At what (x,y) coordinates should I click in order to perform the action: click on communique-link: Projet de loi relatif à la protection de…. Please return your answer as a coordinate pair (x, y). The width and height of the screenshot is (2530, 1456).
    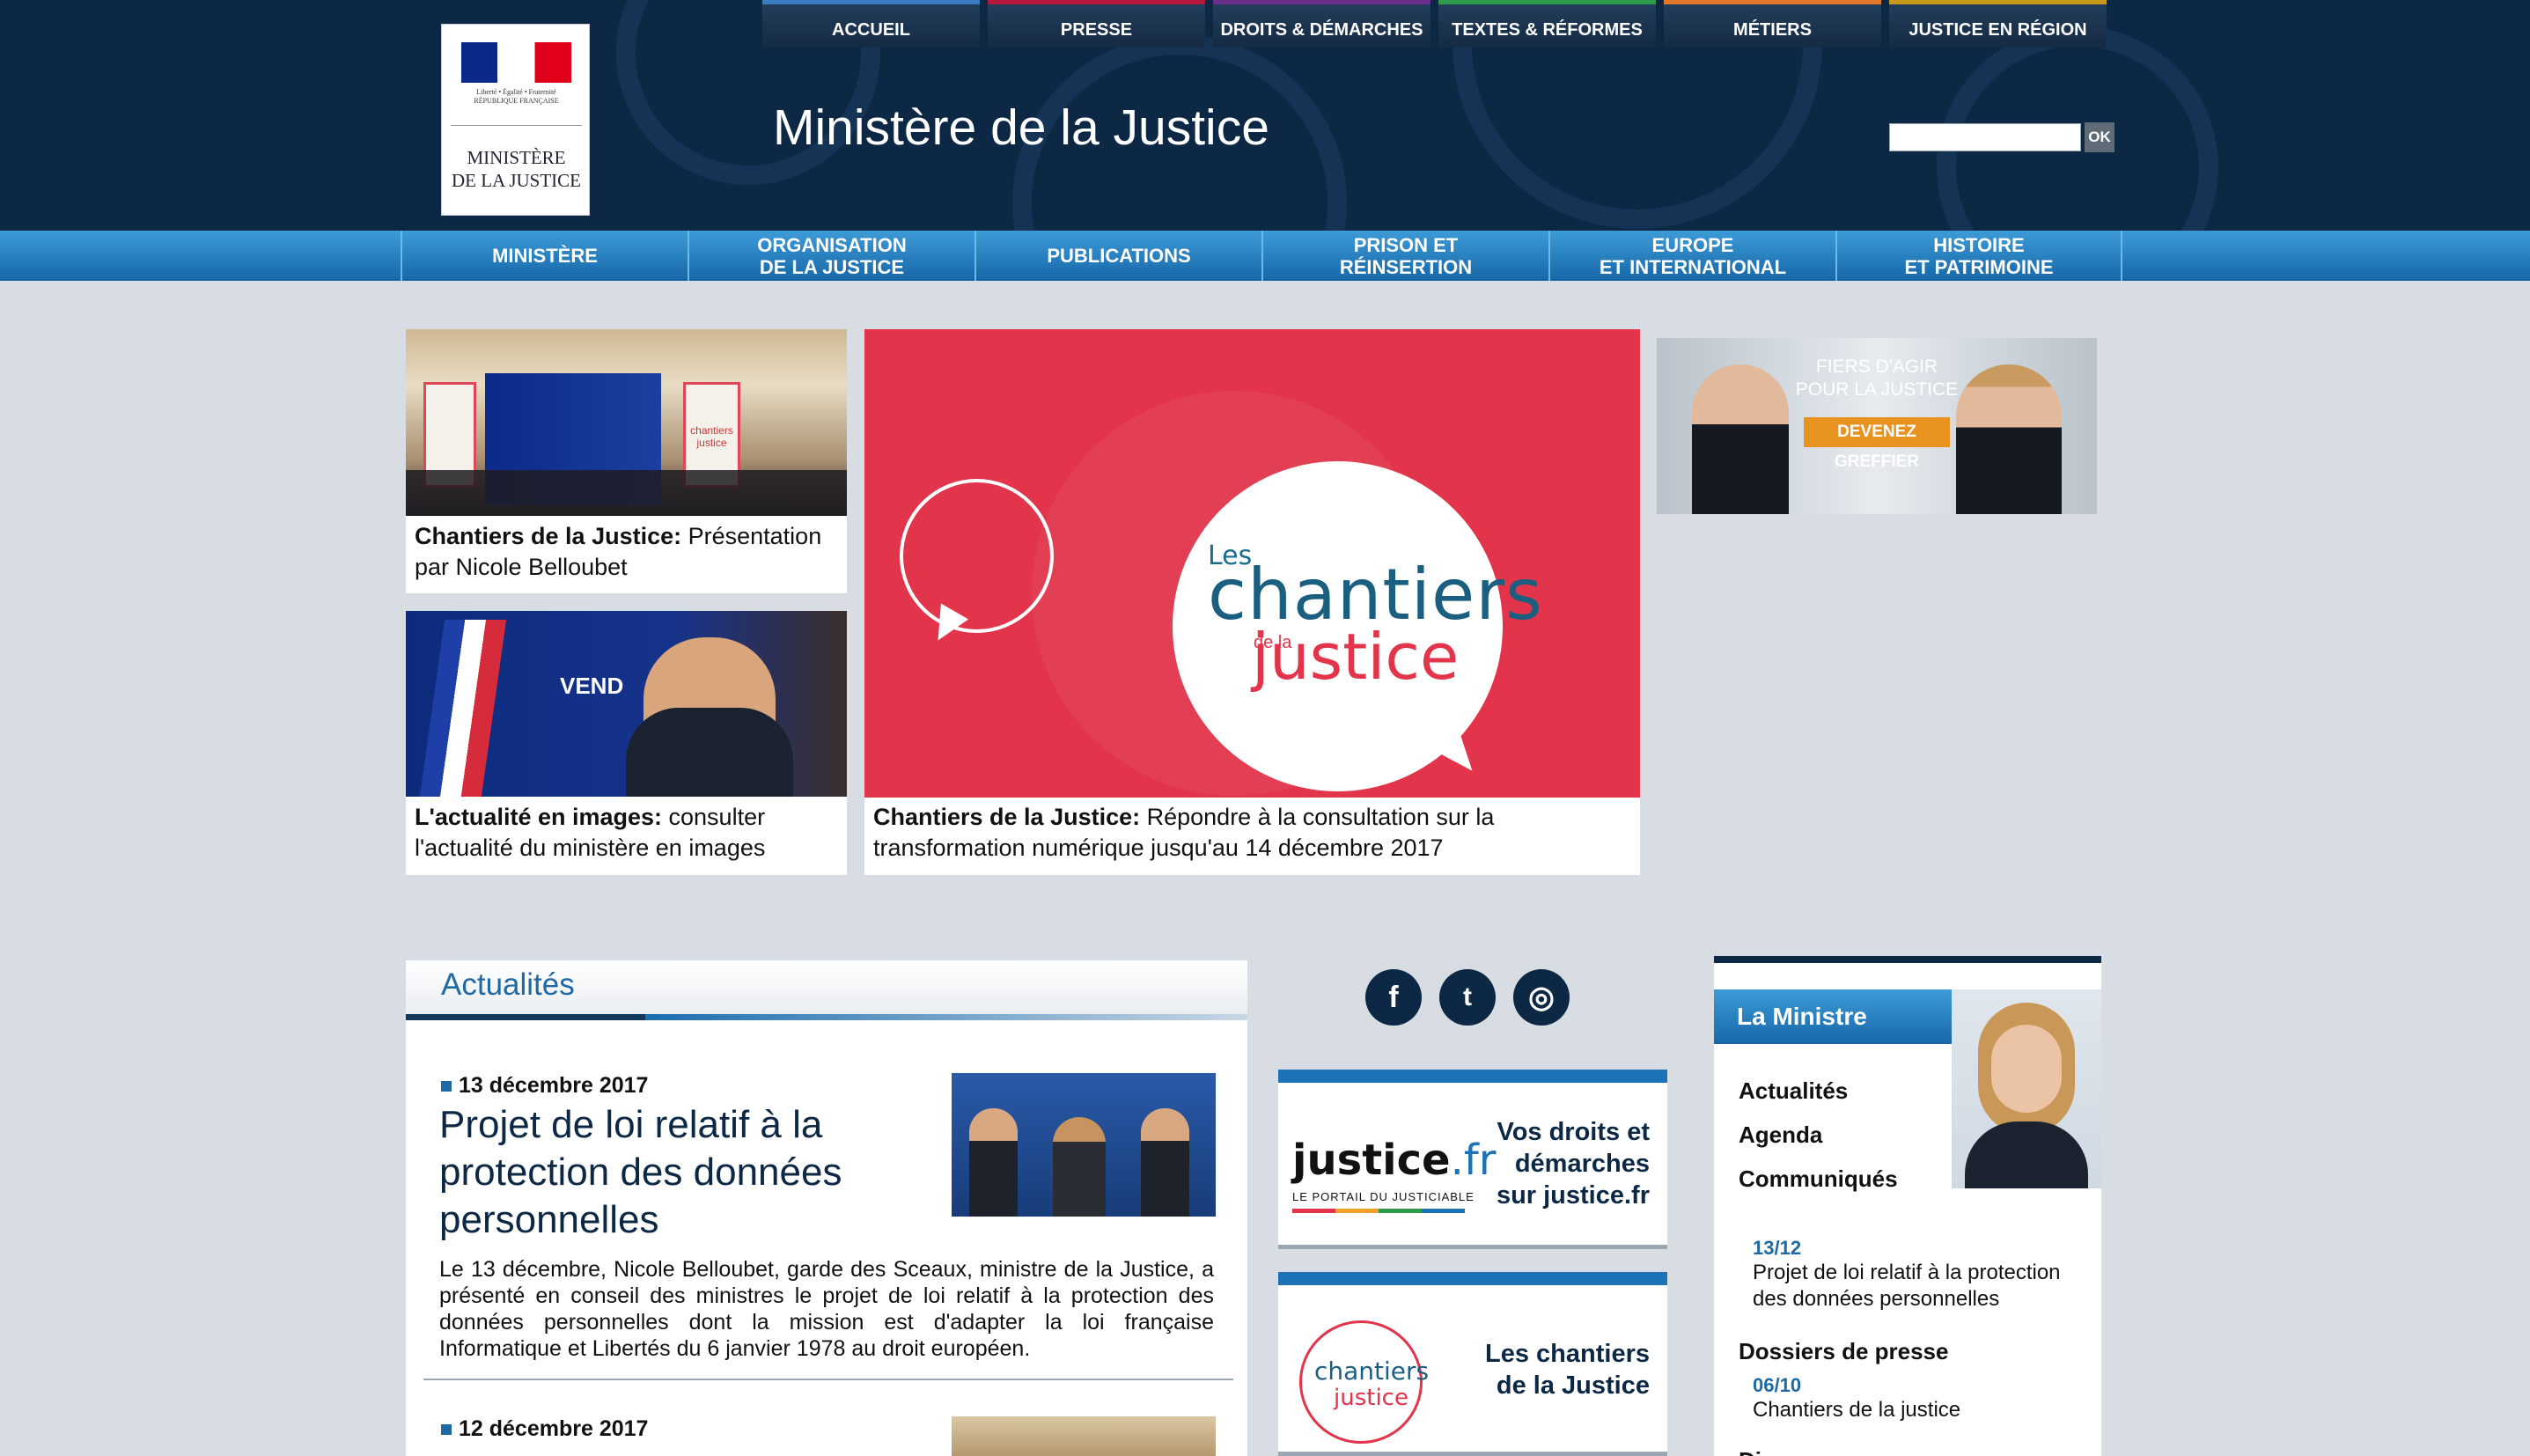
    Looking at the image, I should click on (1920, 1287).